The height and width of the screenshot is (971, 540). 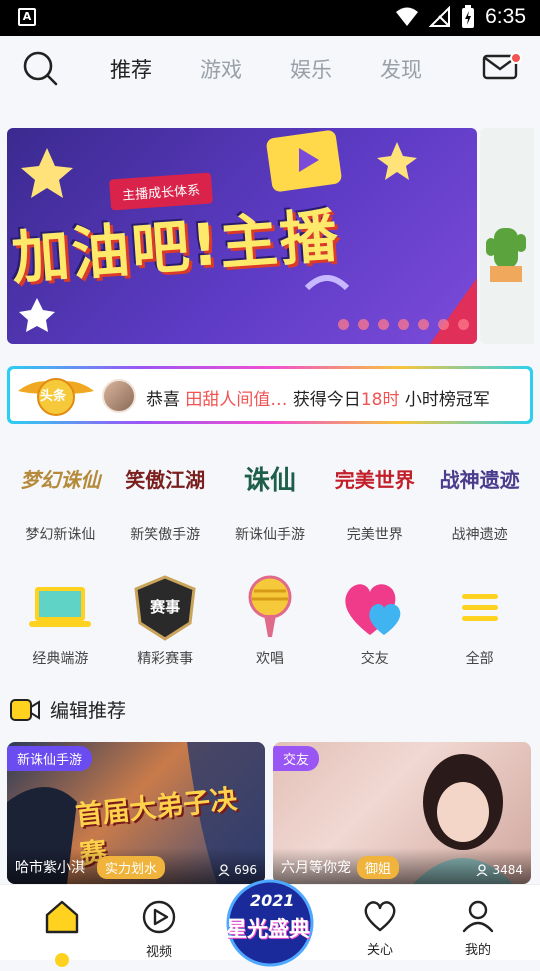 What do you see at coordinates (477, 950) in the screenshot?
I see `nav-label: 我的` at bounding box center [477, 950].